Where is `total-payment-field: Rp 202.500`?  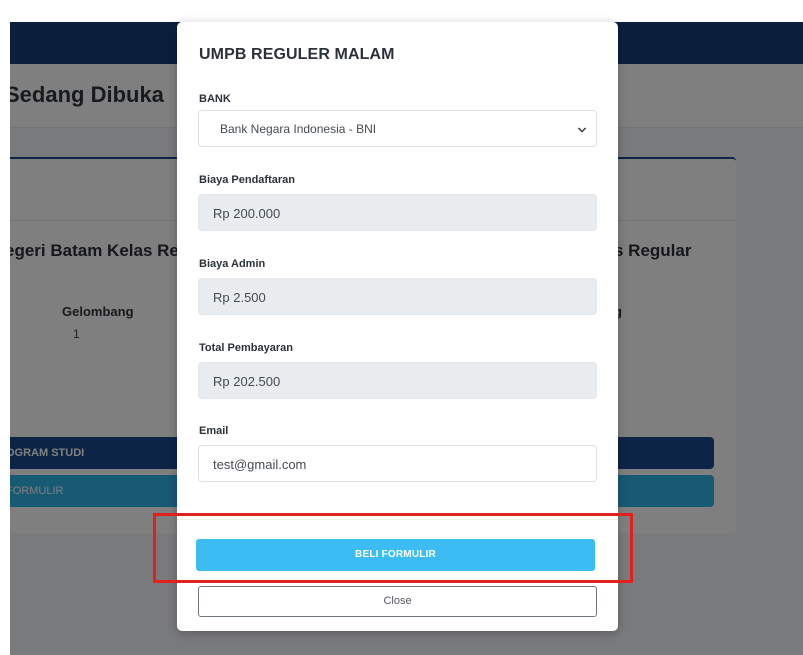 total-payment-field: Rp 202.500 is located at coordinates (397, 380).